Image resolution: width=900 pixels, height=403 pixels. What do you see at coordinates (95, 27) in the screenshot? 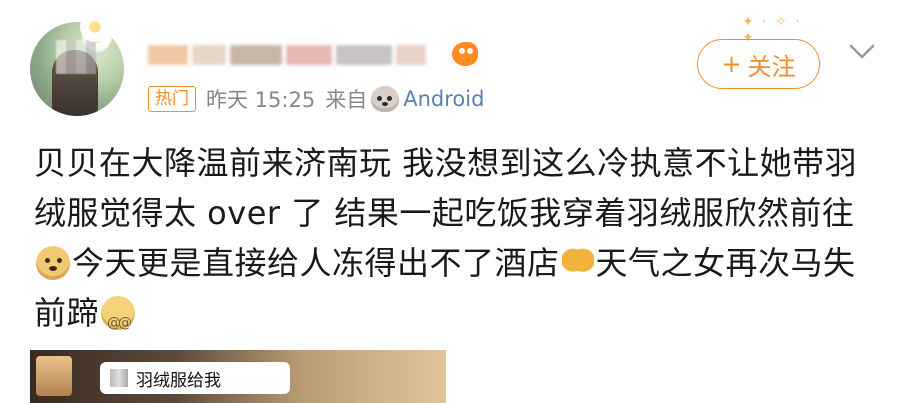
I see `daisy-badge-icon` at bounding box center [95, 27].